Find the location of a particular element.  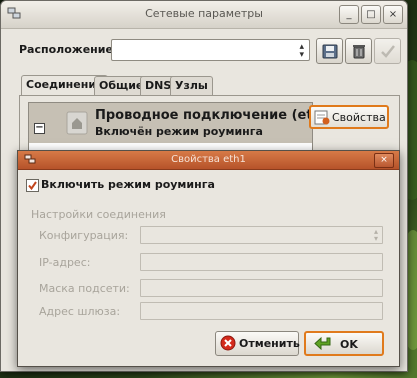

location-label: Расположение: is located at coordinates (68, 49).